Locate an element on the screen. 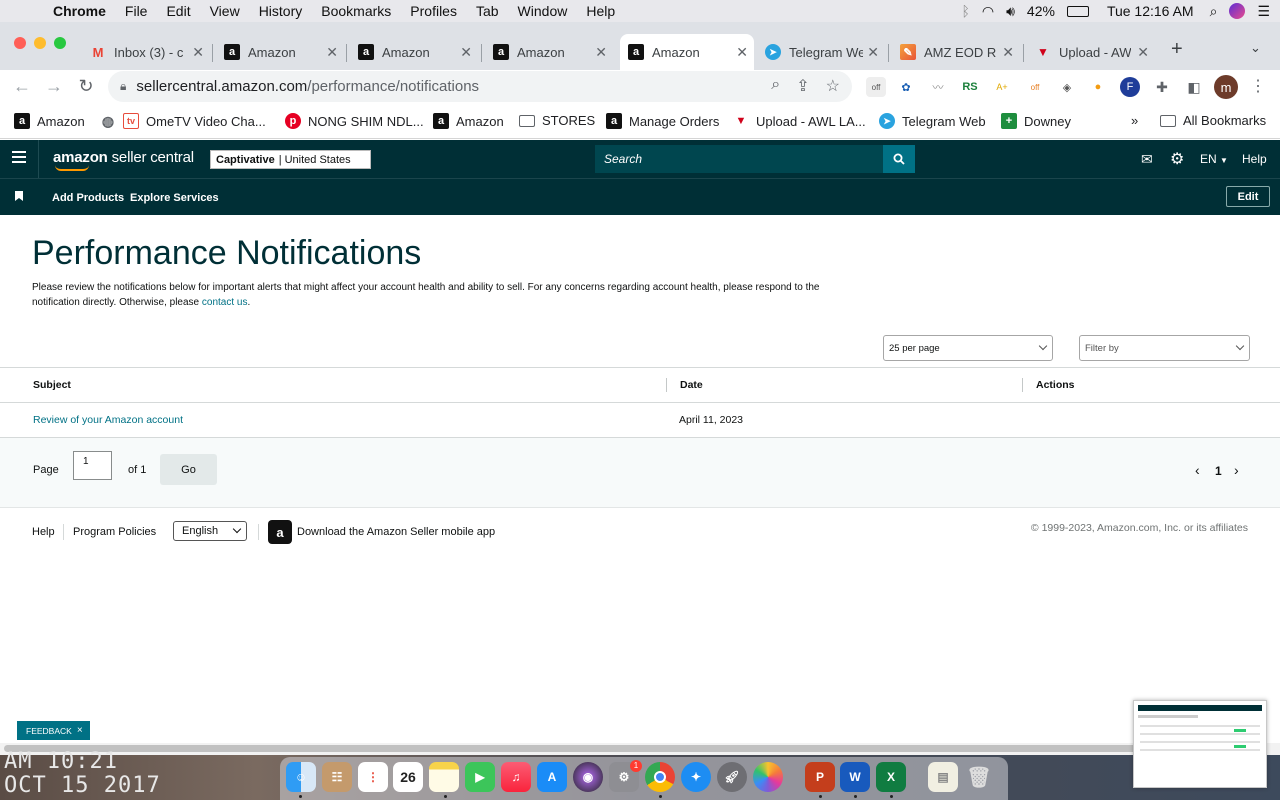 The height and width of the screenshot is (800, 1280). menu-window: Window is located at coordinates (543, 11).